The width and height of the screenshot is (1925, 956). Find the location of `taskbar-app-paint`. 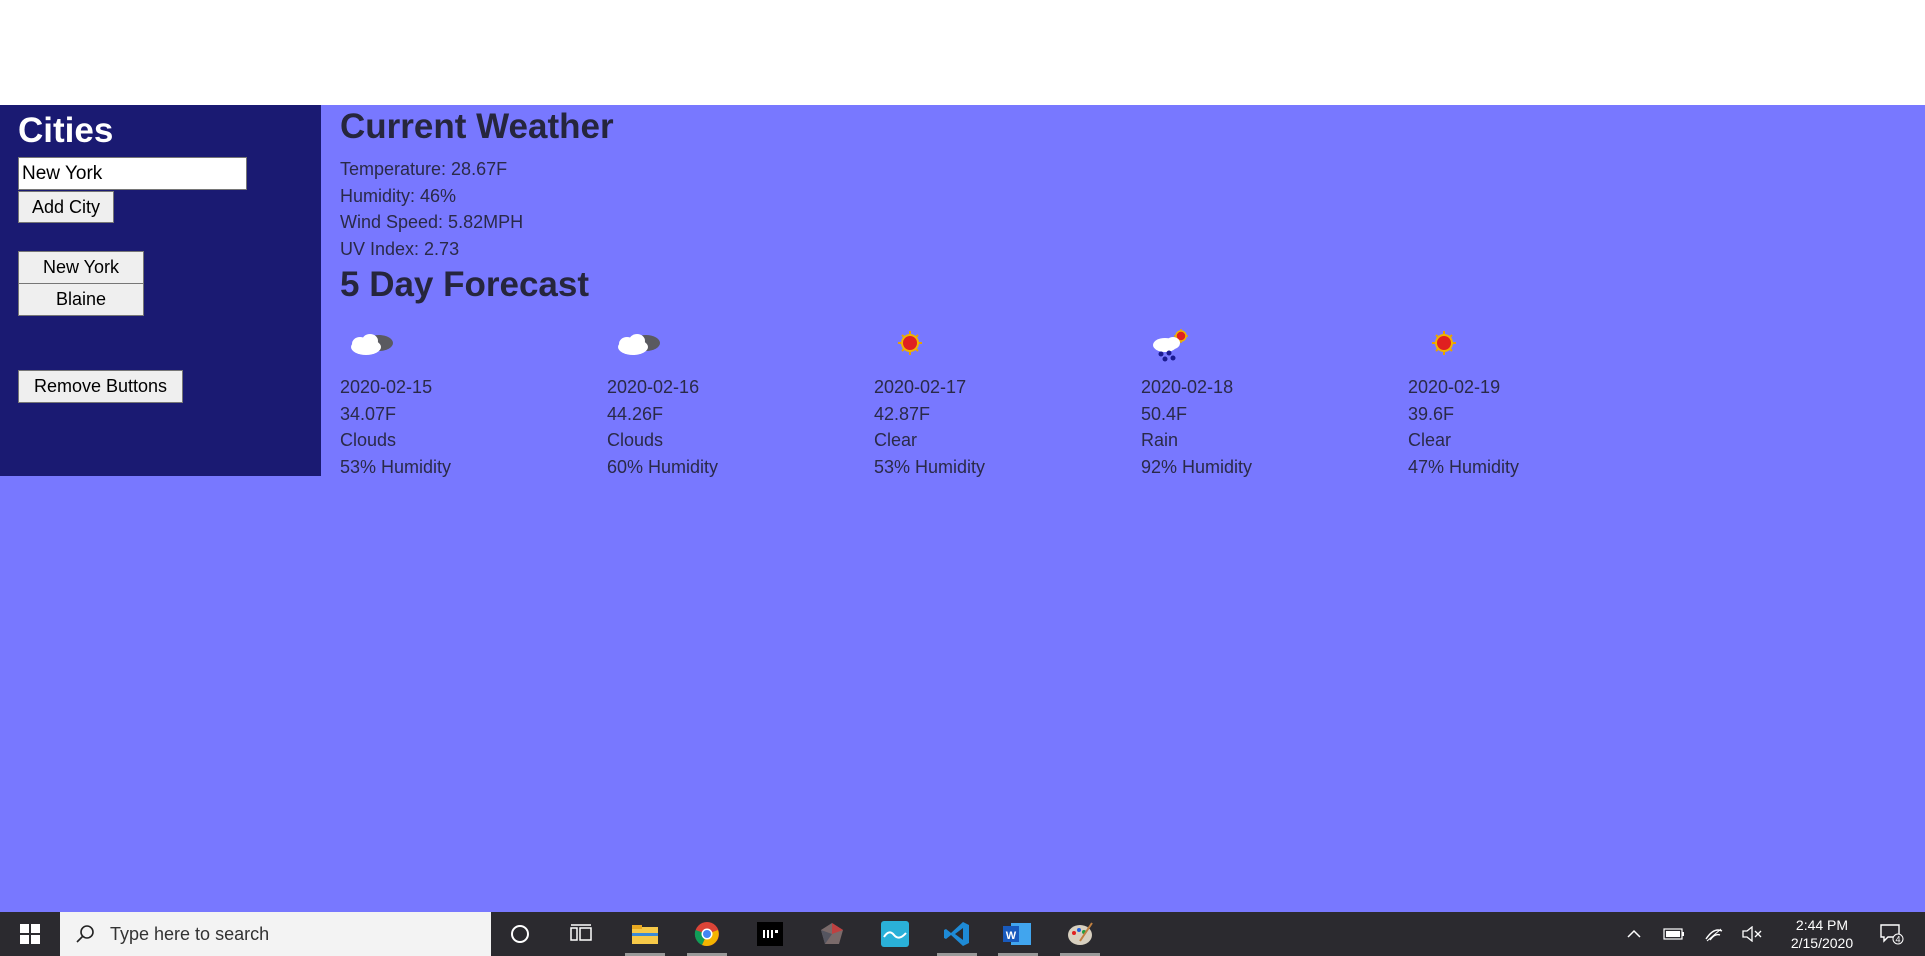

taskbar-app-paint is located at coordinates (1080, 934).